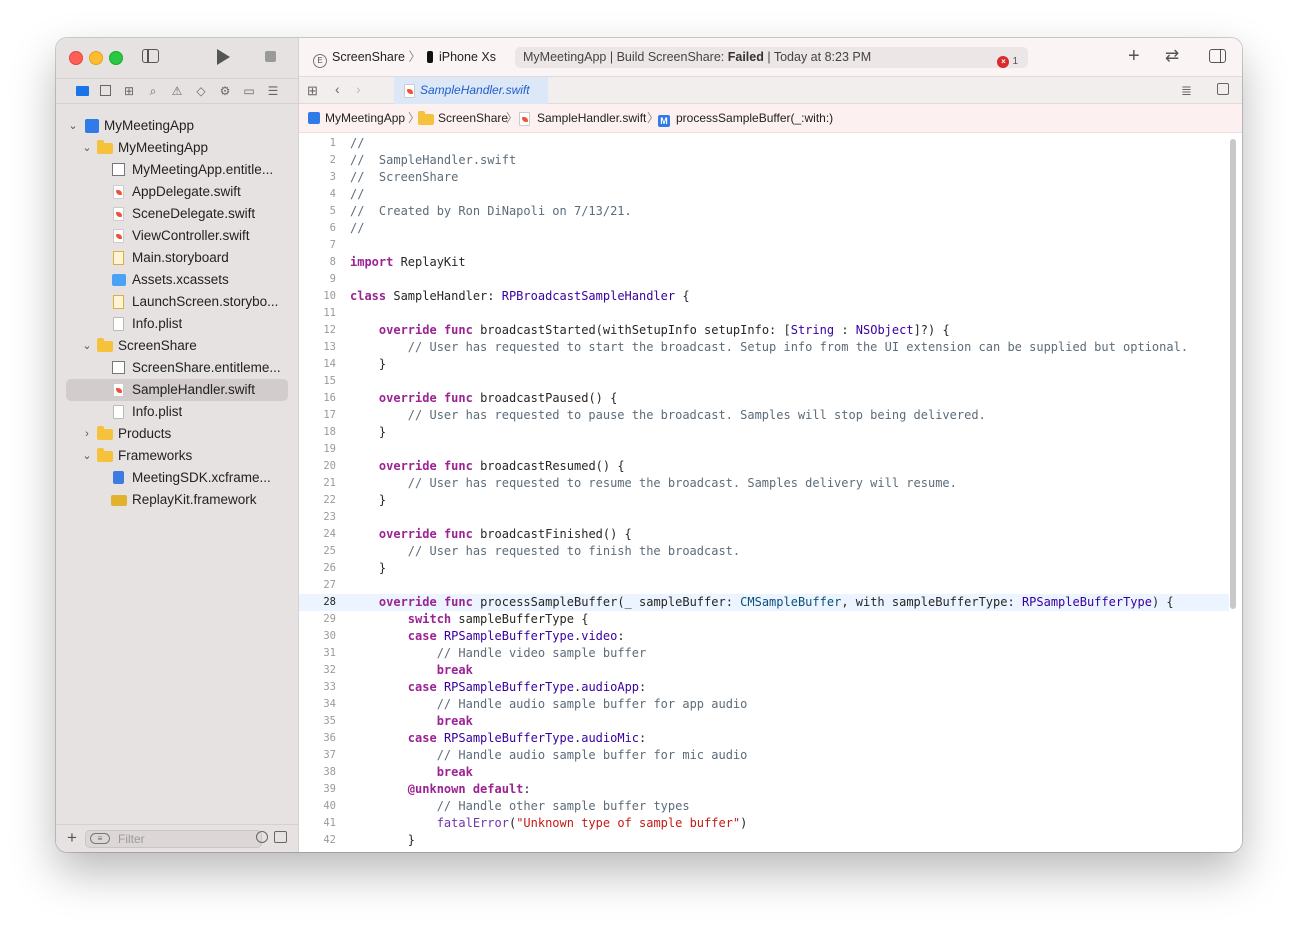 The height and width of the screenshot is (926, 1298). What do you see at coordinates (764, 585) in the screenshot?
I see `code-line: 27` at bounding box center [764, 585].